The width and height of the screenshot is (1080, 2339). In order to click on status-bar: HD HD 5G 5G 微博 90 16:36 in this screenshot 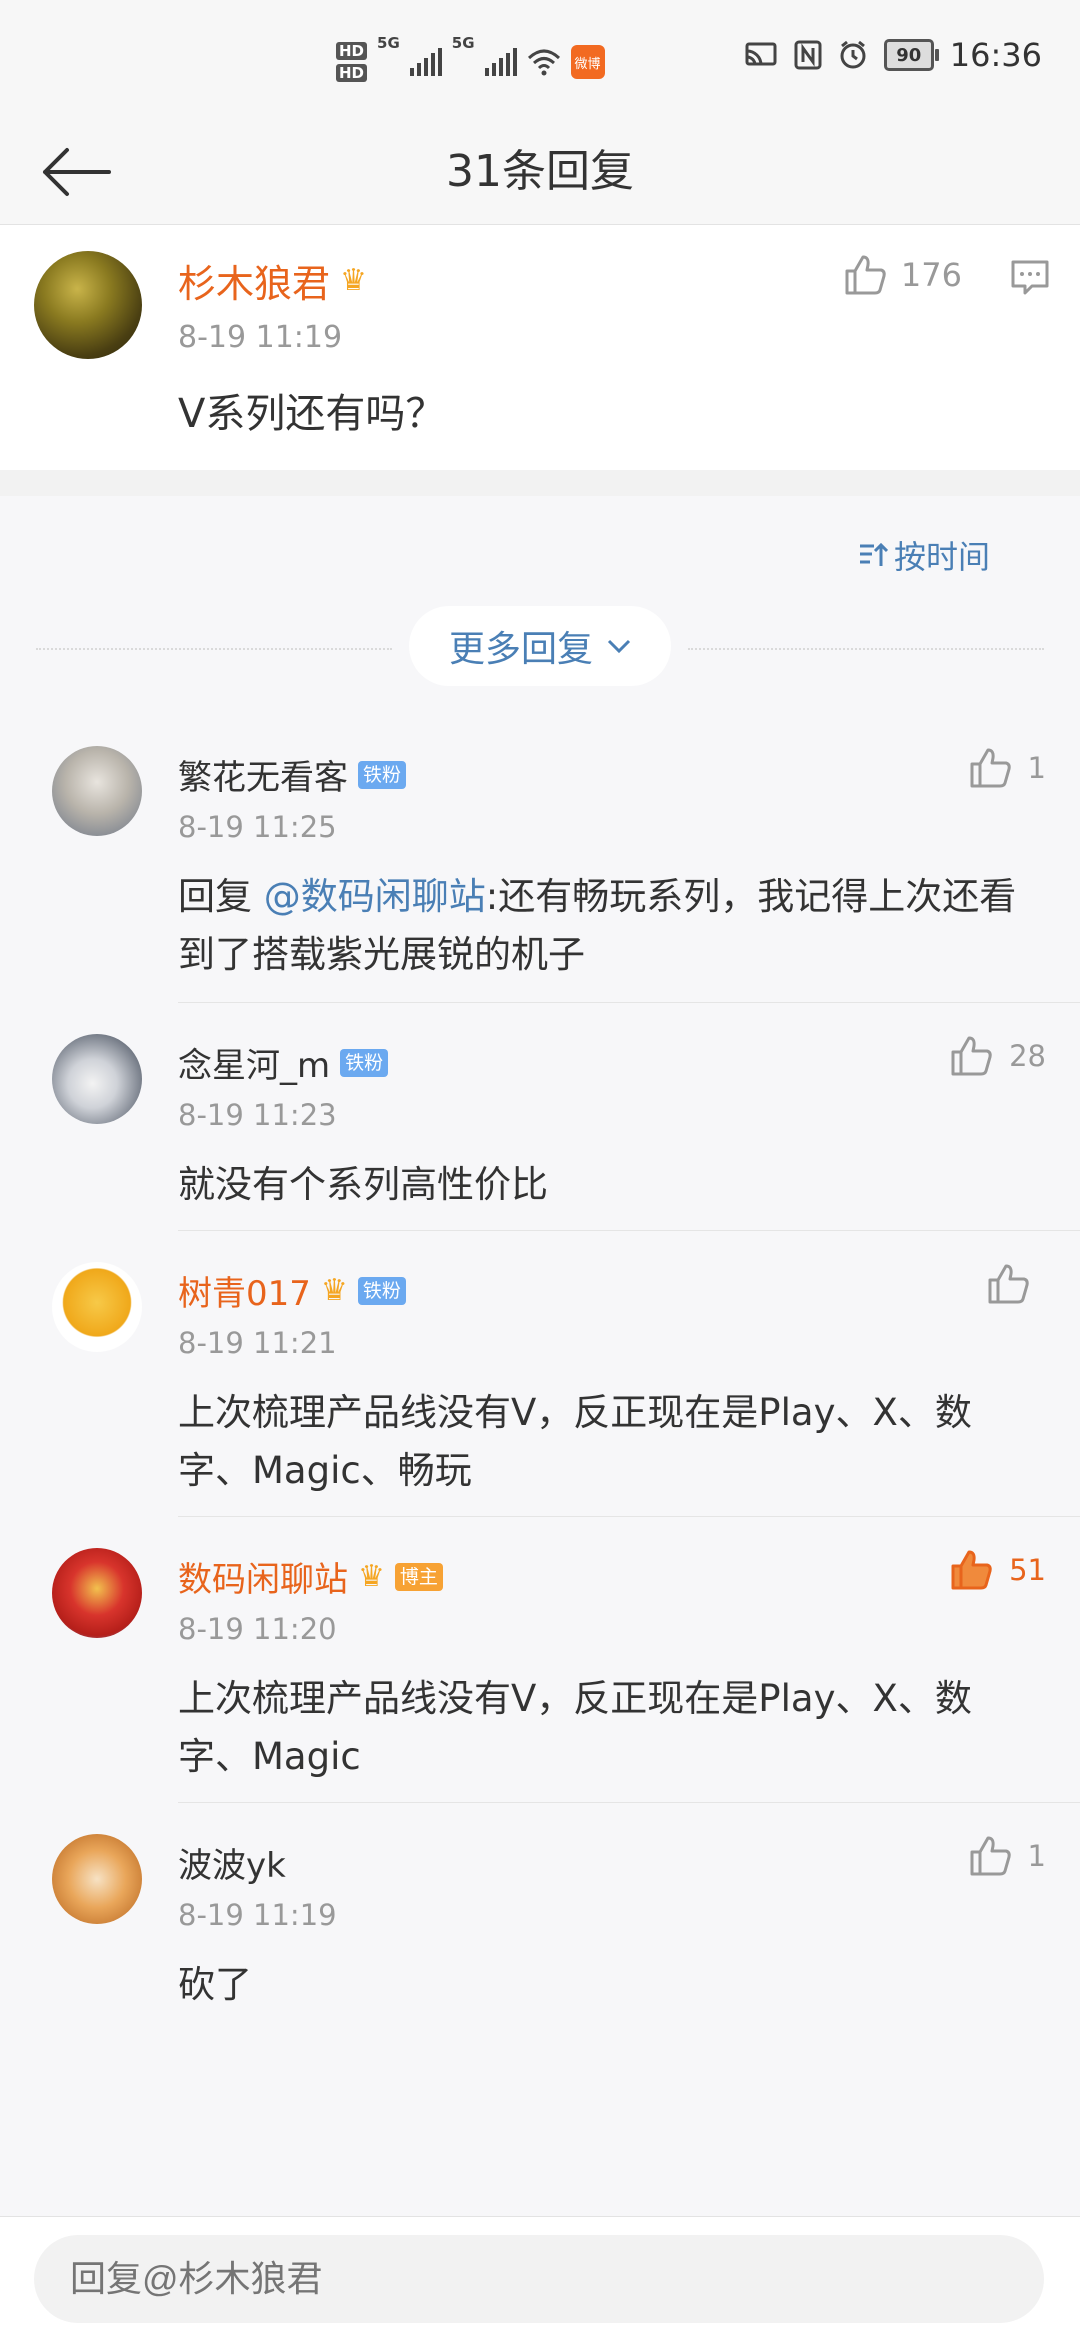, I will do `click(540, 60)`.